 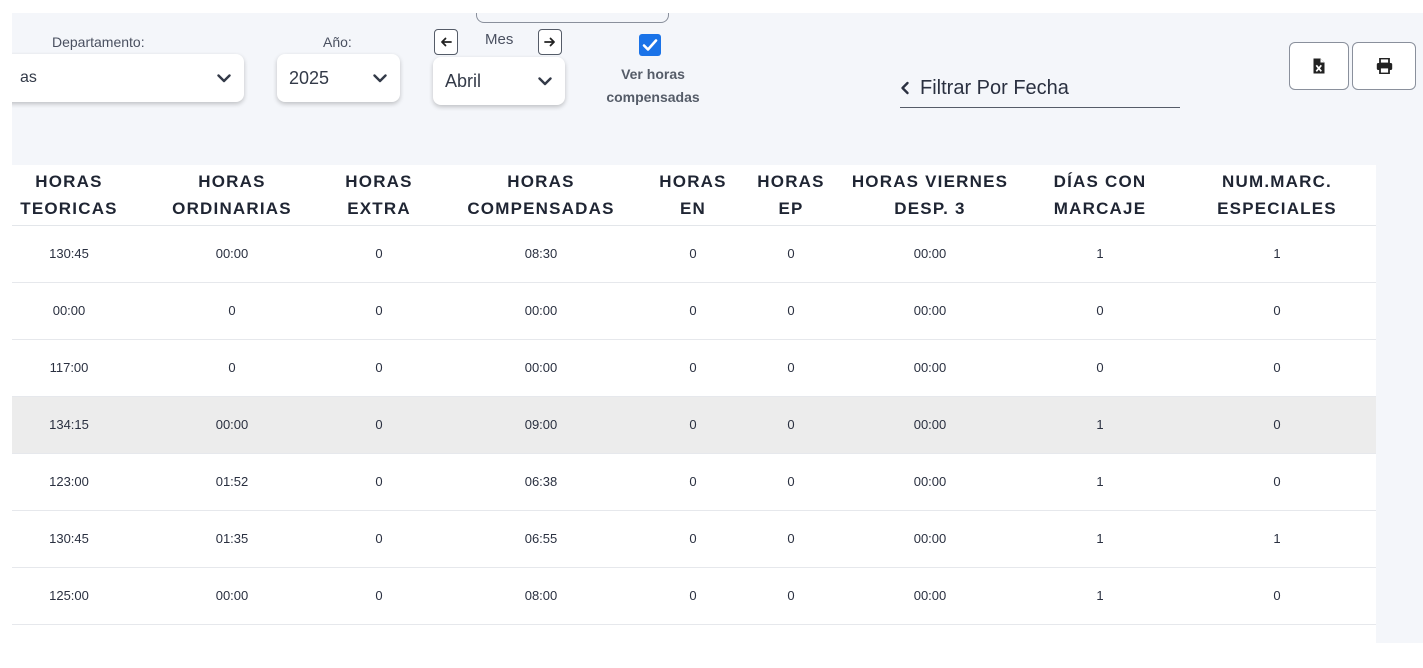 I want to click on column-header-line: NUM.MARC., so click(x=1277, y=181).